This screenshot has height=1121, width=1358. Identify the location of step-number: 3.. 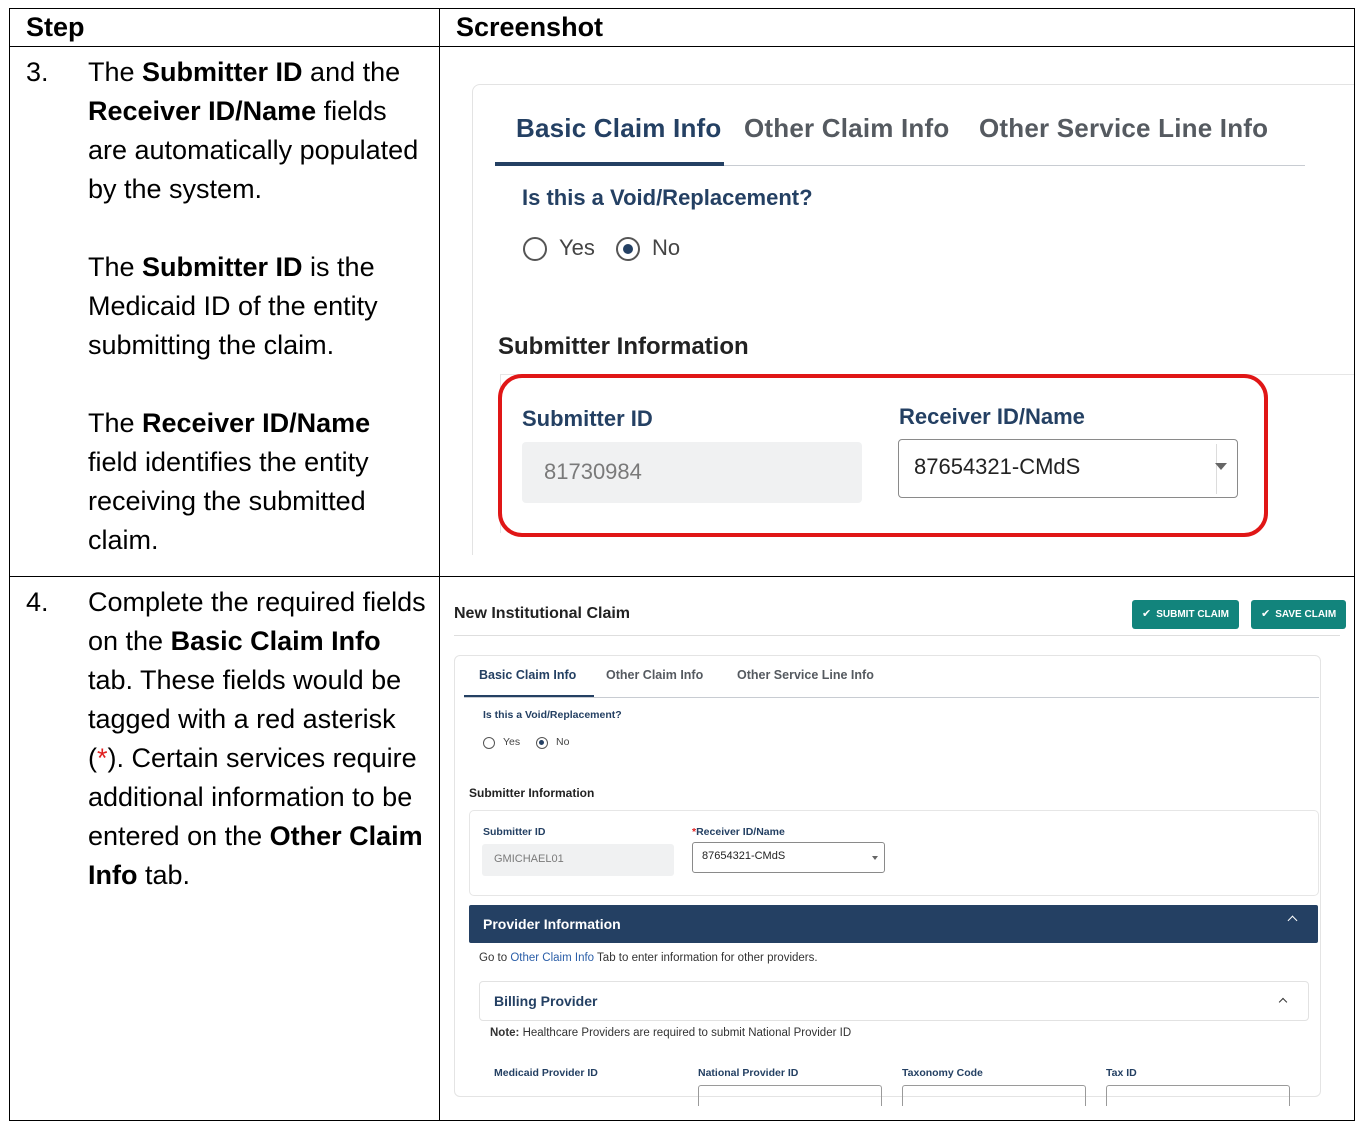
(37, 72).